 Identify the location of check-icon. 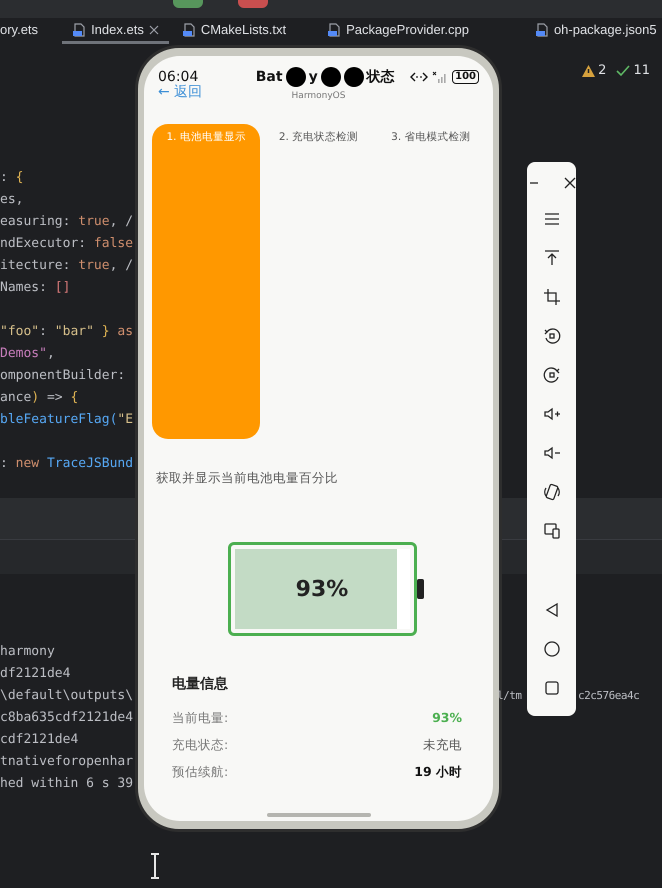
(623, 71).